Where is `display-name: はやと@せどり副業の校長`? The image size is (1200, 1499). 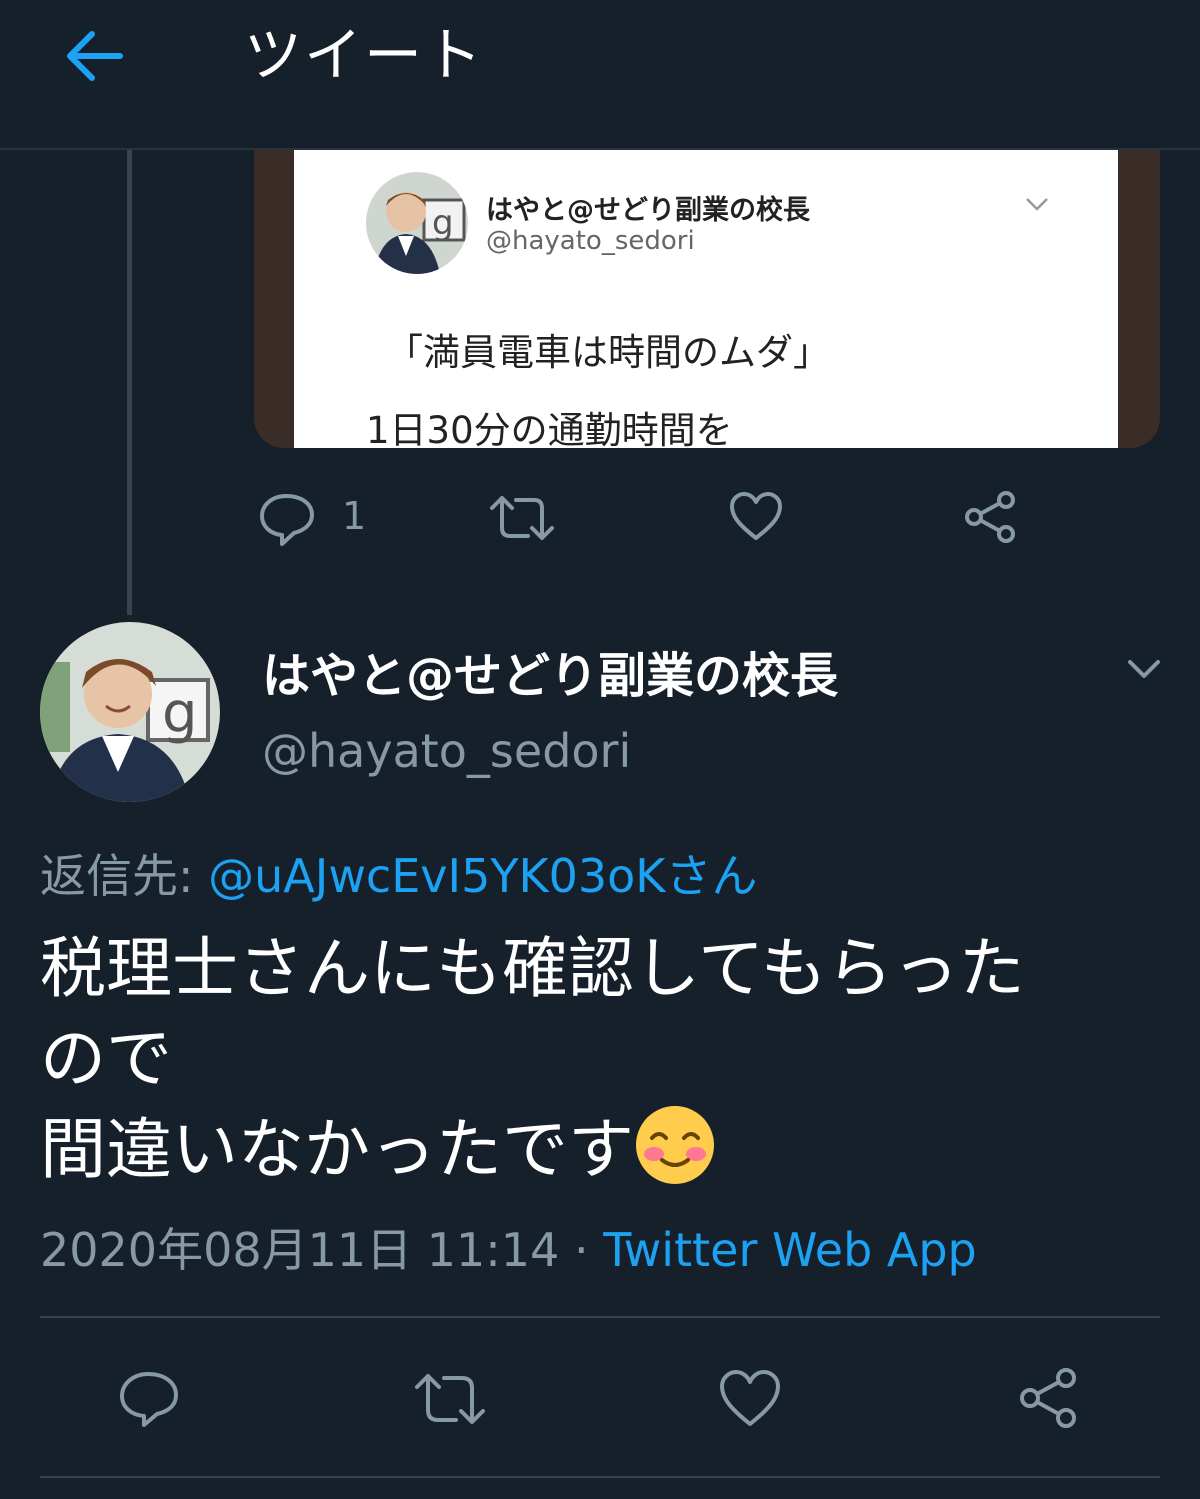
display-name: はやと@せどり副業の校長 is located at coordinates (550, 671).